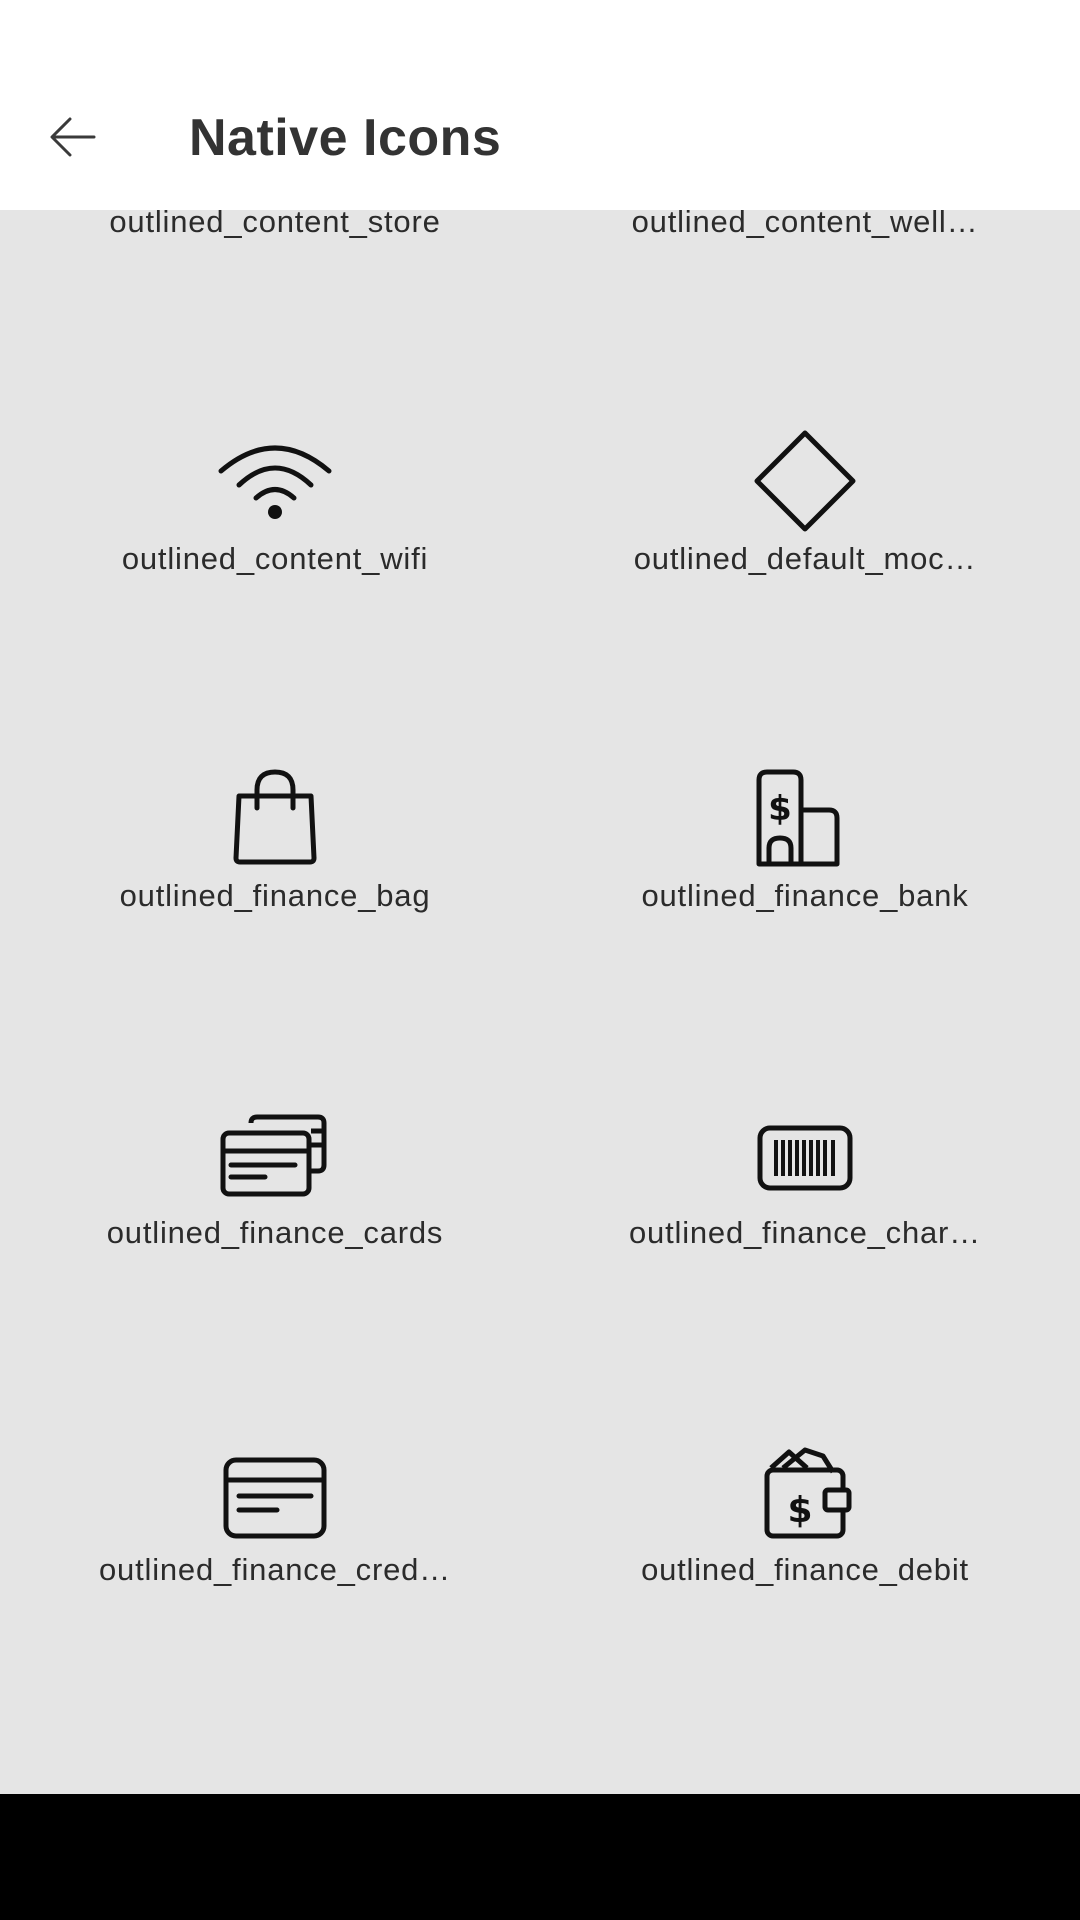 Image resolution: width=1080 pixels, height=1920 pixels. What do you see at coordinates (275, 1492) in the screenshot?
I see `credit-card-icon` at bounding box center [275, 1492].